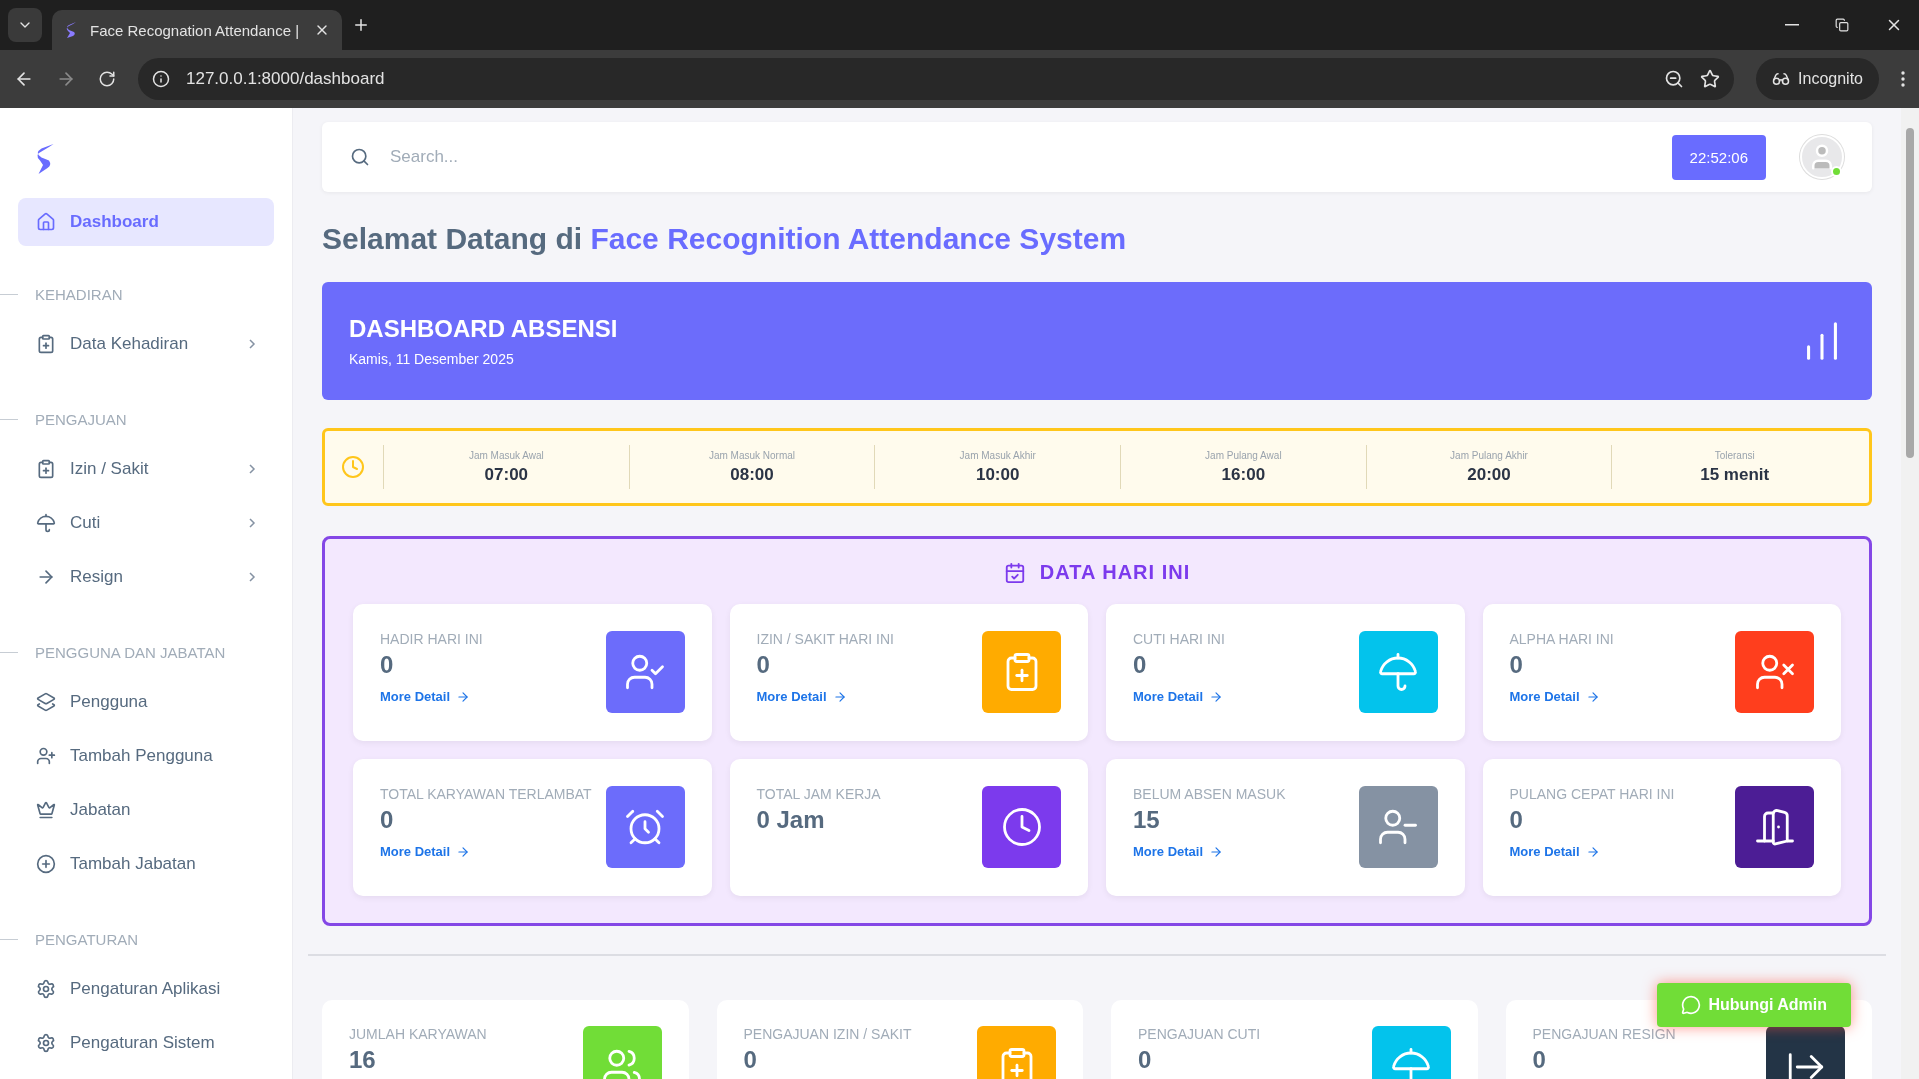 The width and height of the screenshot is (1919, 1079). Describe the element at coordinates (1243, 474) in the screenshot. I see `schedule-value: 16:00` at that location.